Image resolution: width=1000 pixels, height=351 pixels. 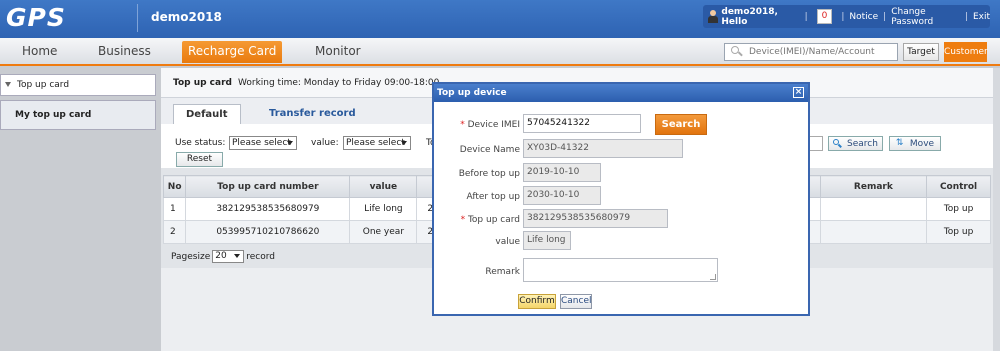 What do you see at coordinates (862, 143) in the screenshot?
I see `filter-search-label: Search` at bounding box center [862, 143].